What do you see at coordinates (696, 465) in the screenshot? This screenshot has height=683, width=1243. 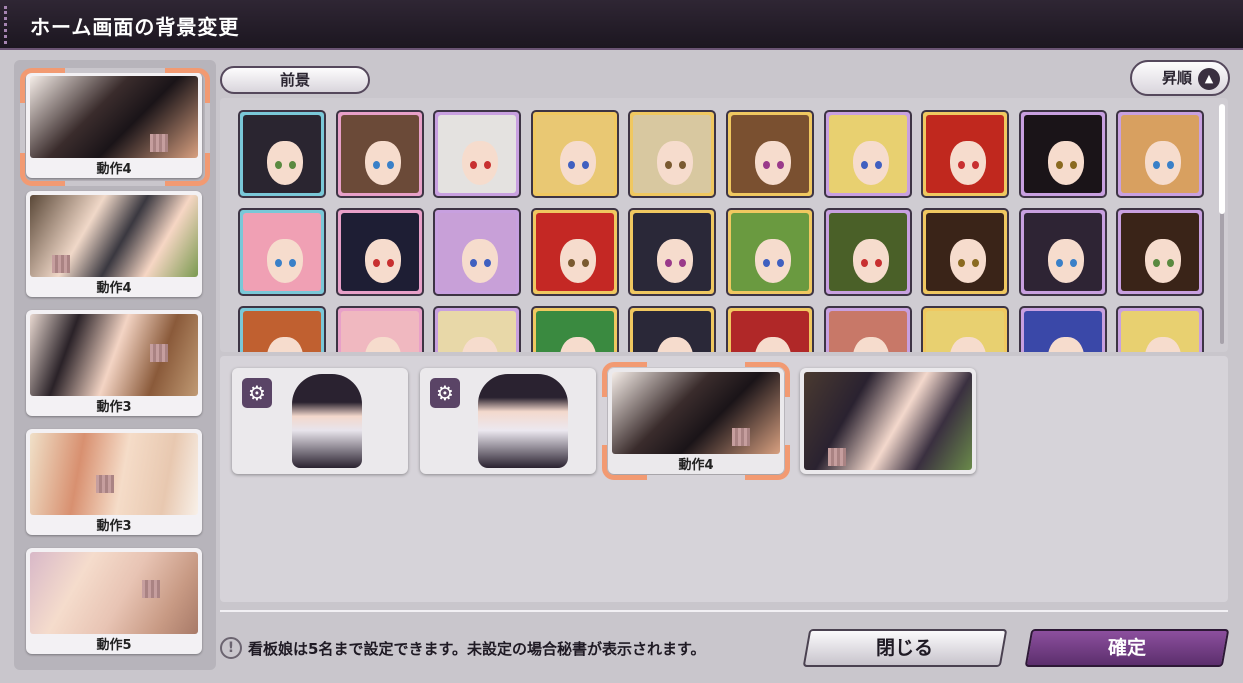 I see `slot-label: 動作4` at bounding box center [696, 465].